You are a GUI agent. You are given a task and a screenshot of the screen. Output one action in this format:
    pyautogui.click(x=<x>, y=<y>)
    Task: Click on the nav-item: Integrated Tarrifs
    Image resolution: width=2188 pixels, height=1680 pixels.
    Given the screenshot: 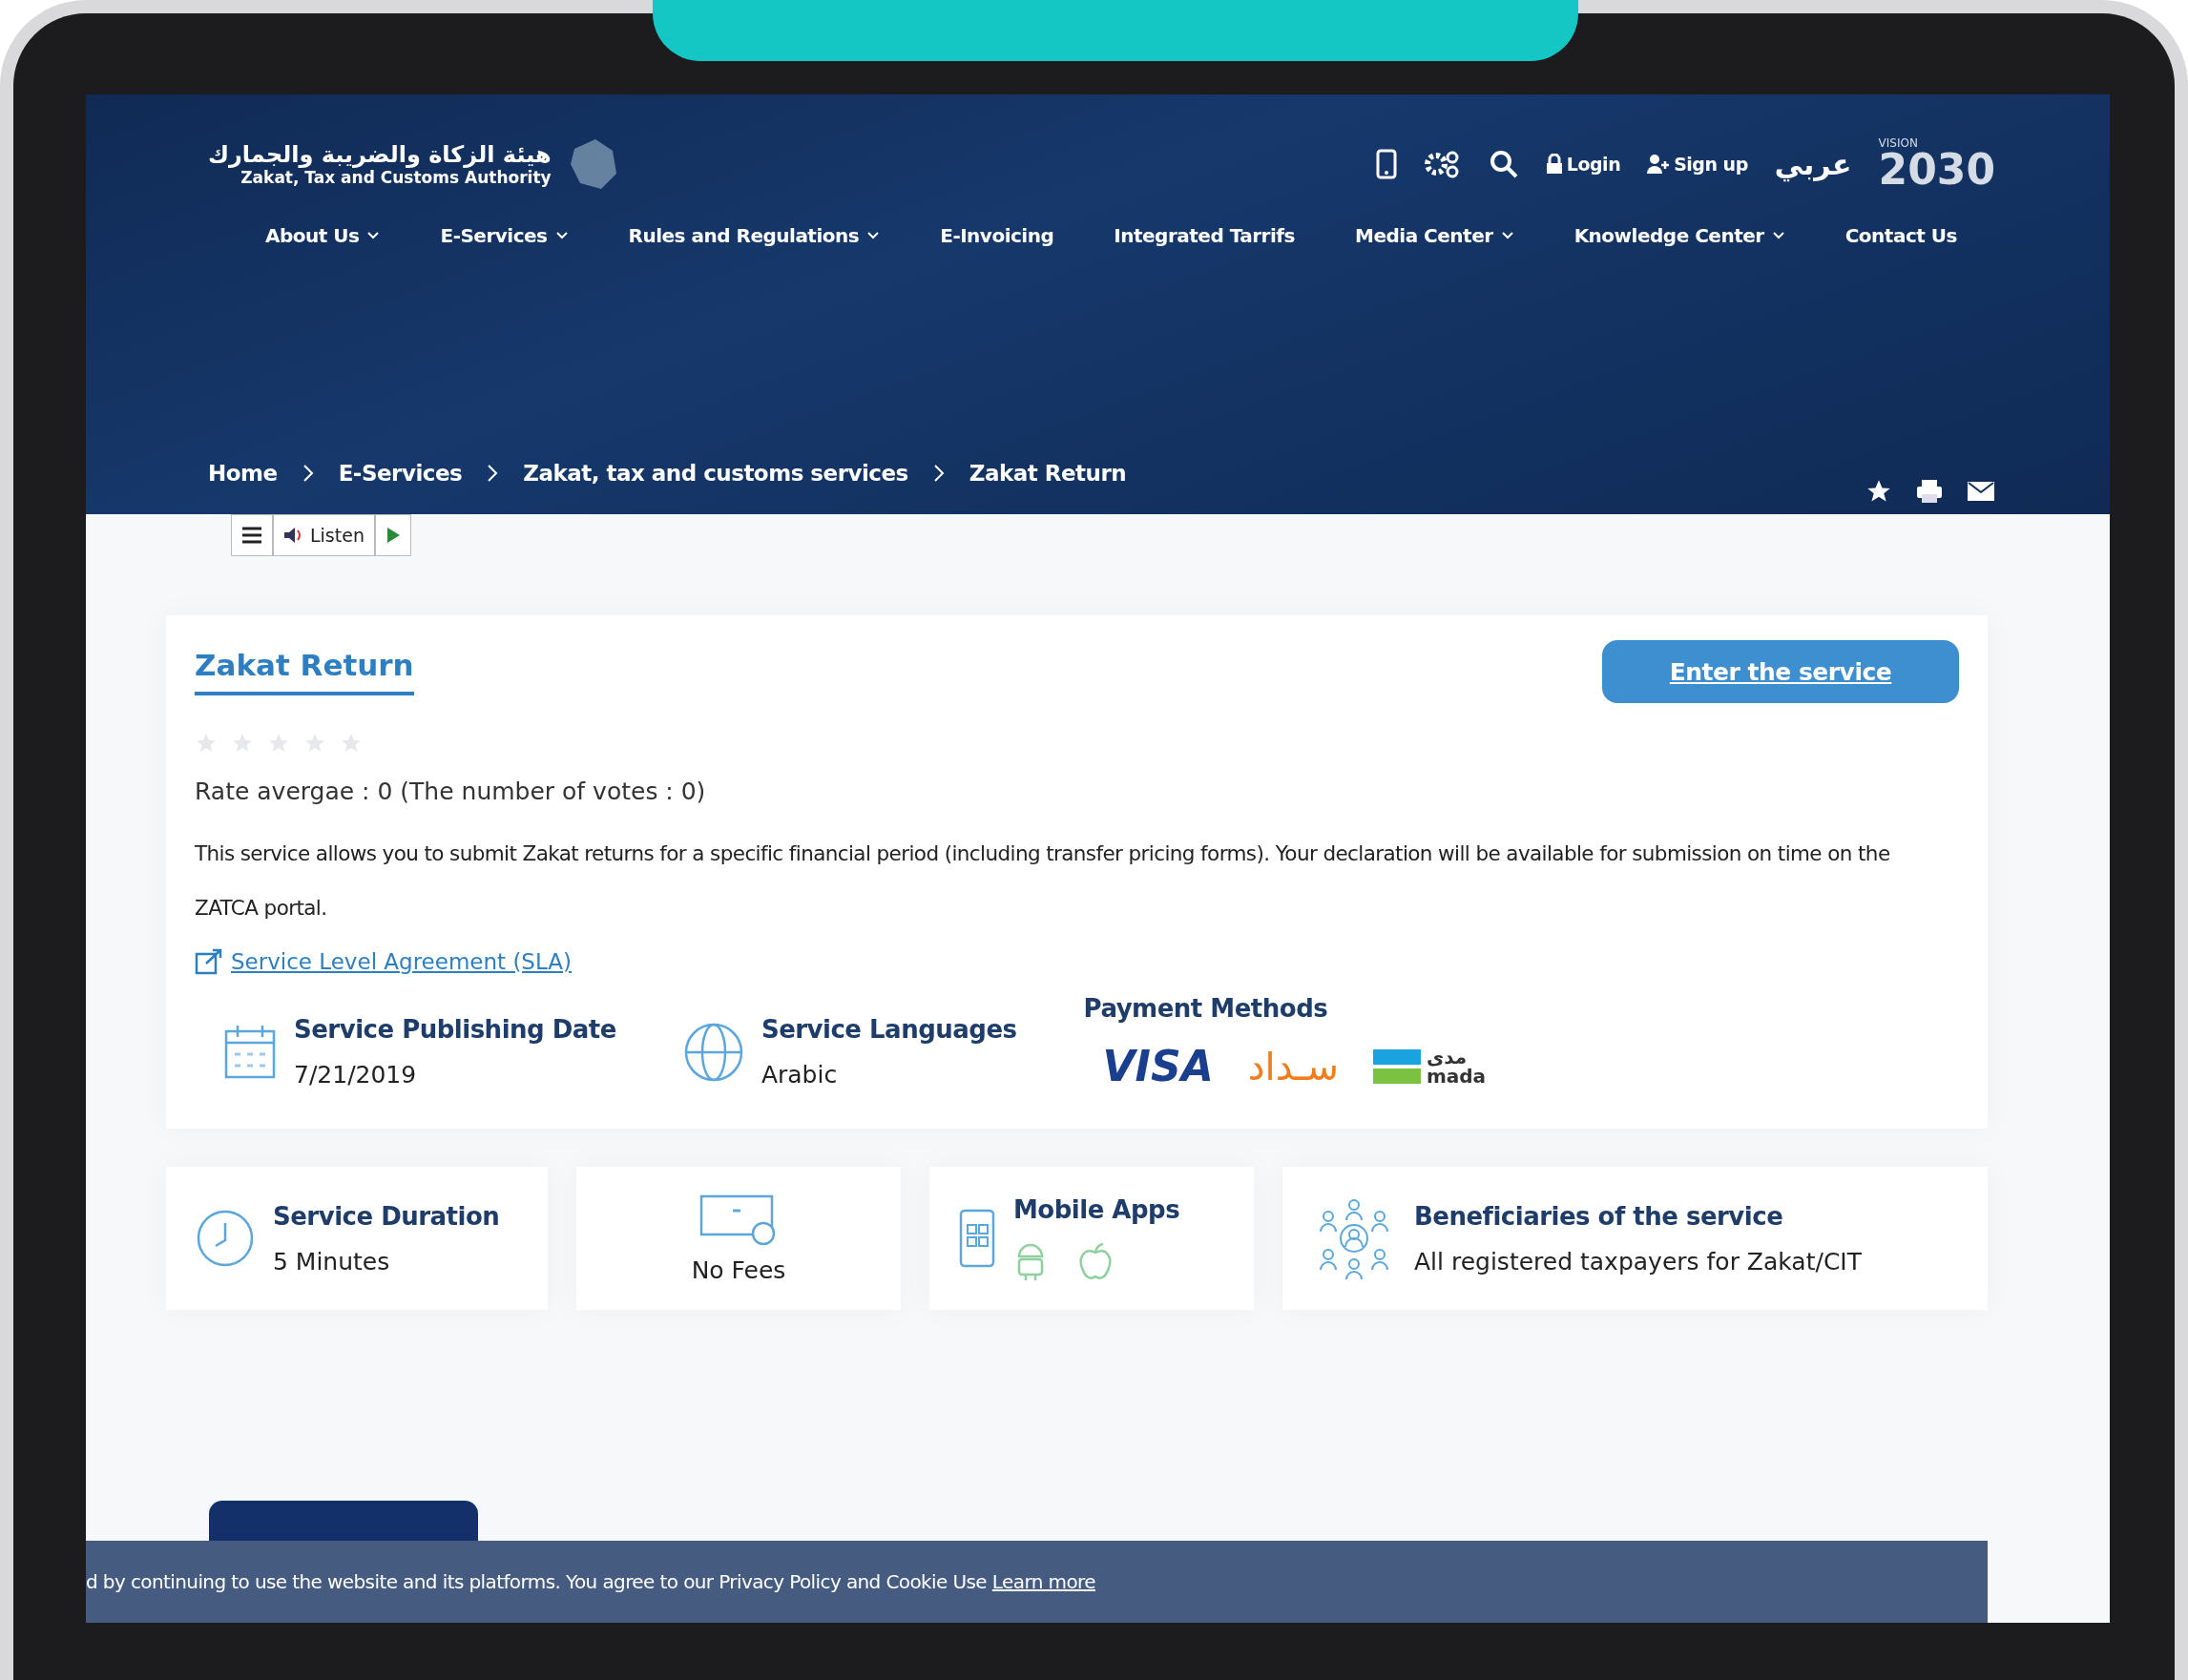 What is the action you would take?
    pyautogui.click(x=1204, y=235)
    